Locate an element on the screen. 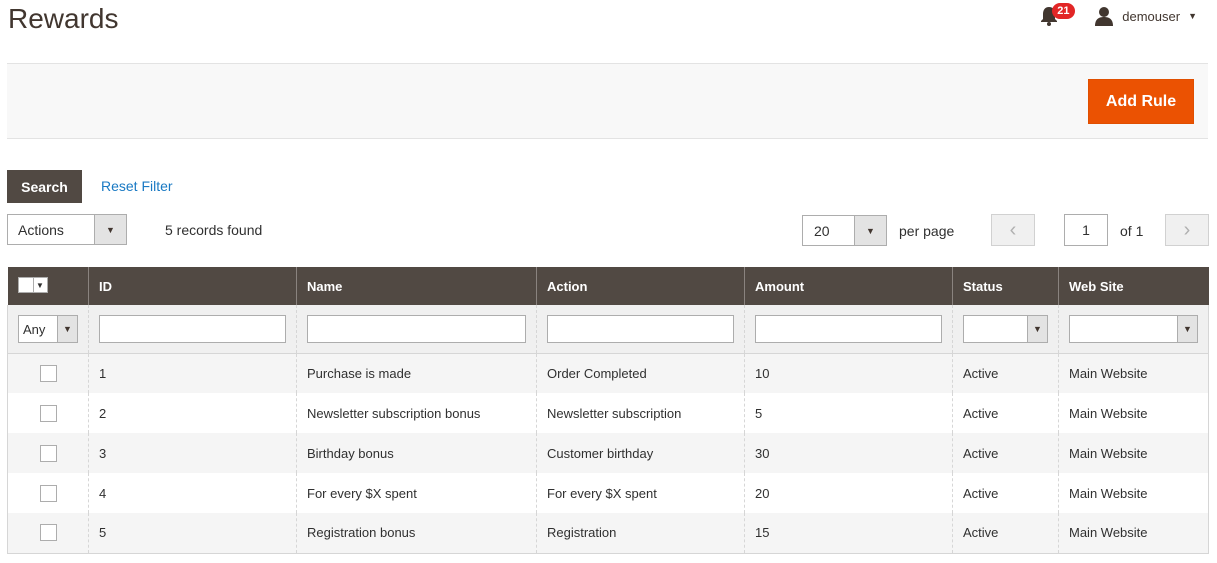  column-header-status: Status is located at coordinates (1005, 286).